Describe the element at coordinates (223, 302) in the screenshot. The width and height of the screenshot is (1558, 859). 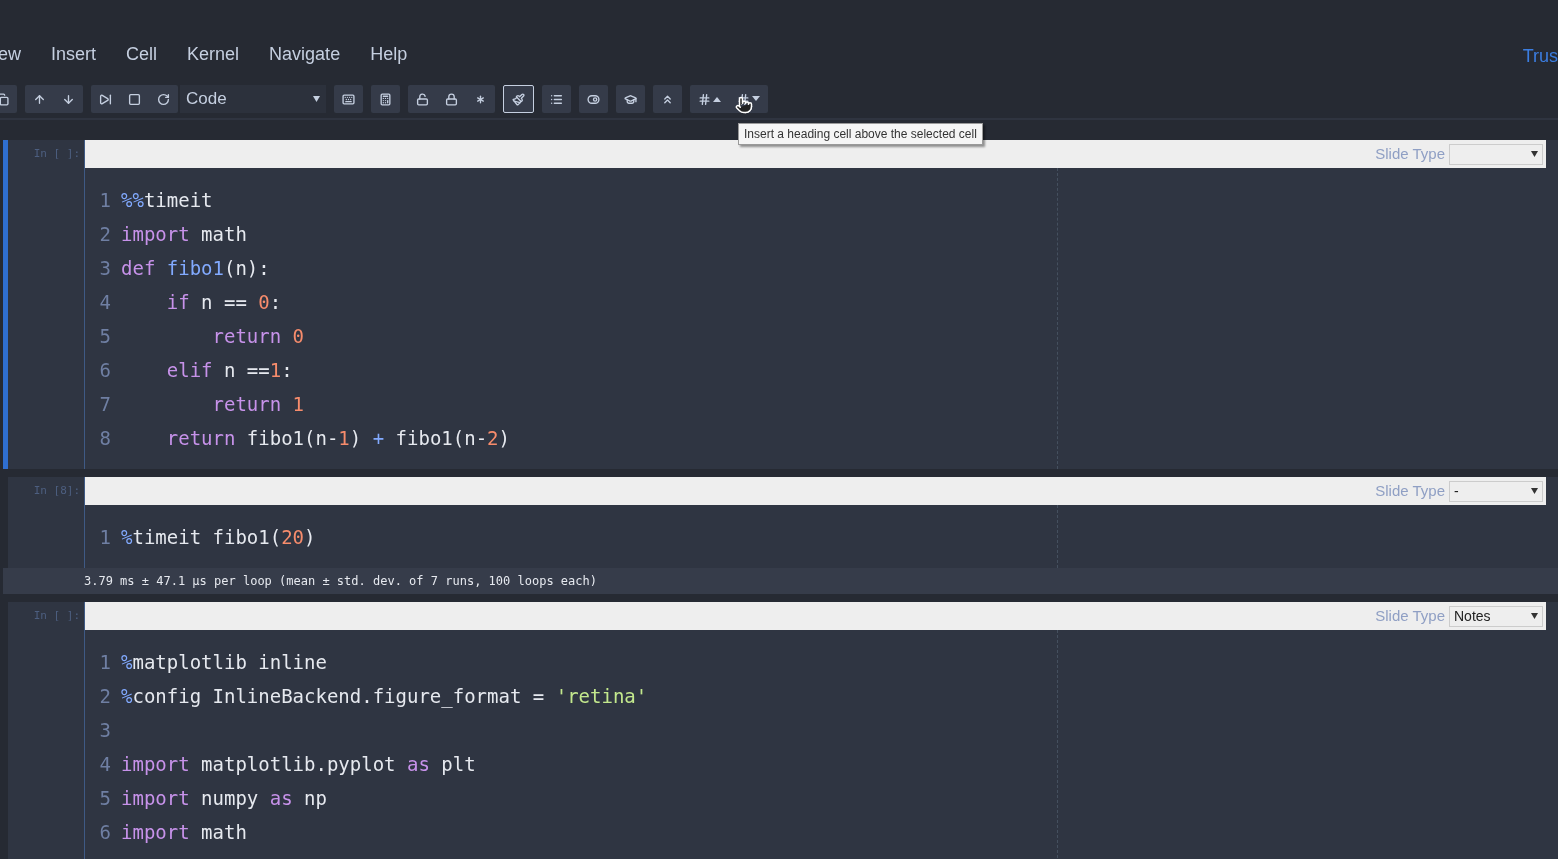
I see `code-line: if n == 0:` at that location.